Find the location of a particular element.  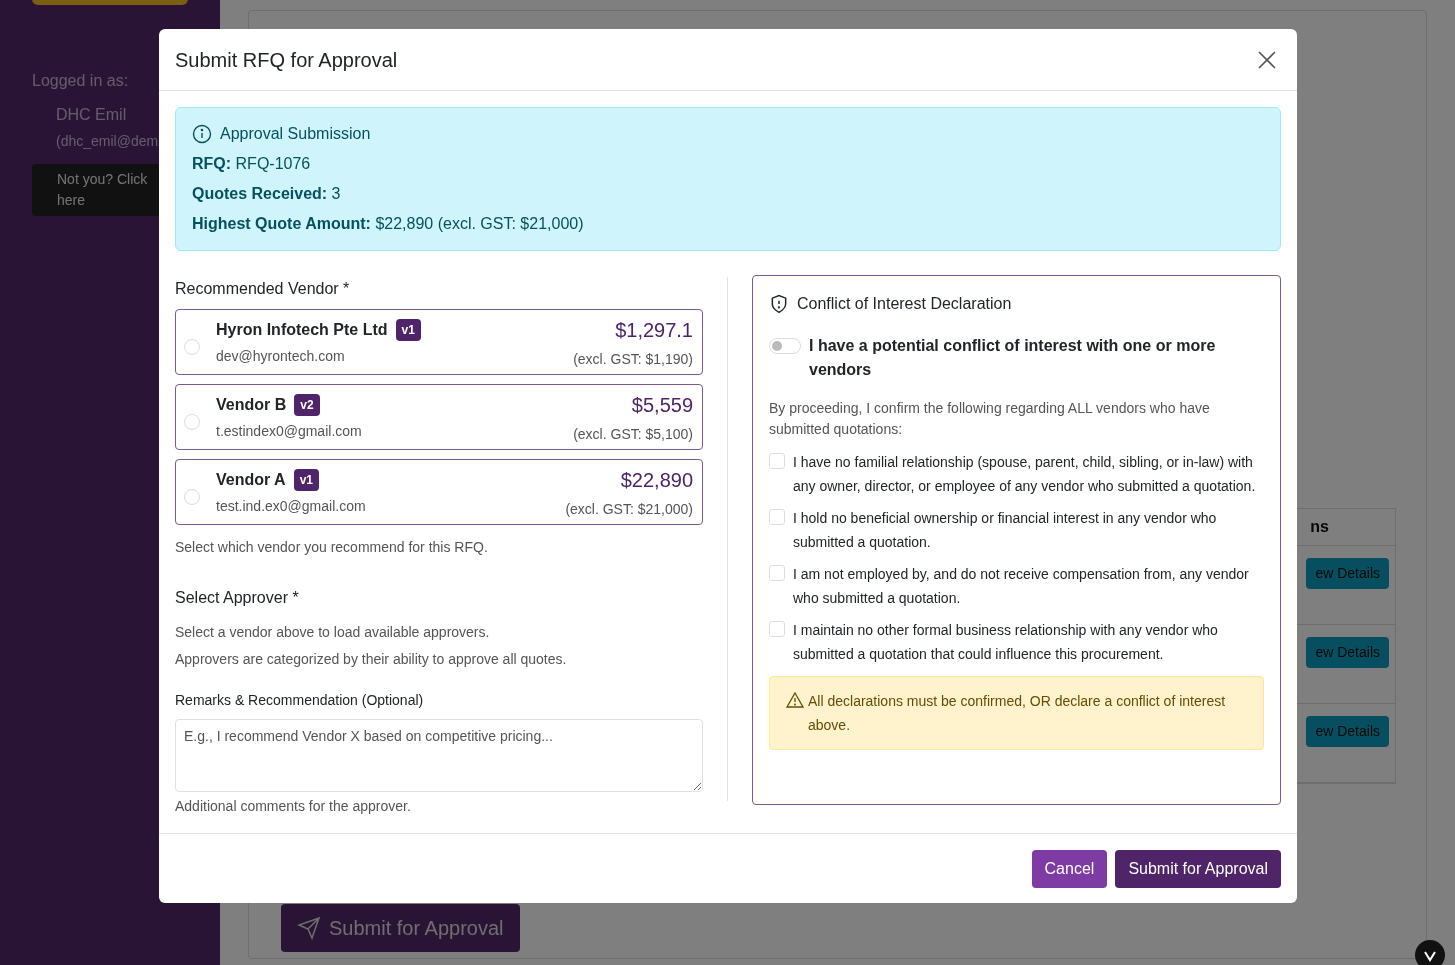

info-line: RFQ: RFQ-1076 is located at coordinates (252, 164).